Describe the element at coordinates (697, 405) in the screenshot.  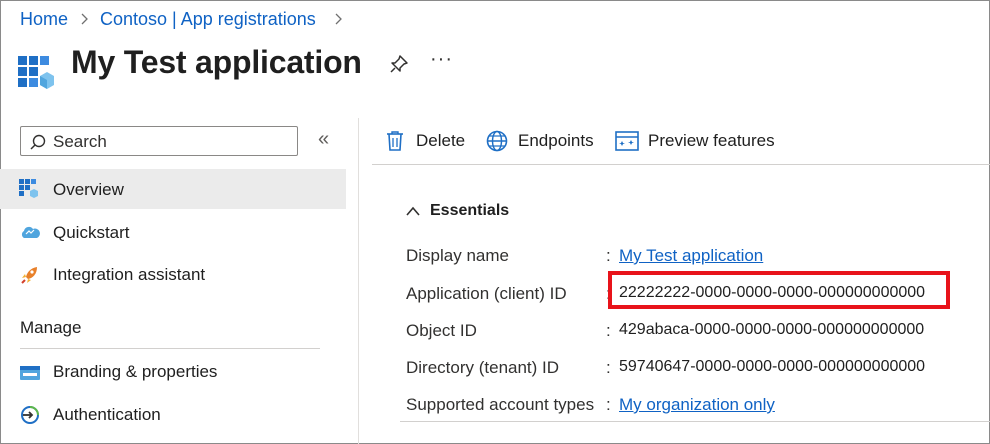
I see `account-types-link: My organization only` at that location.